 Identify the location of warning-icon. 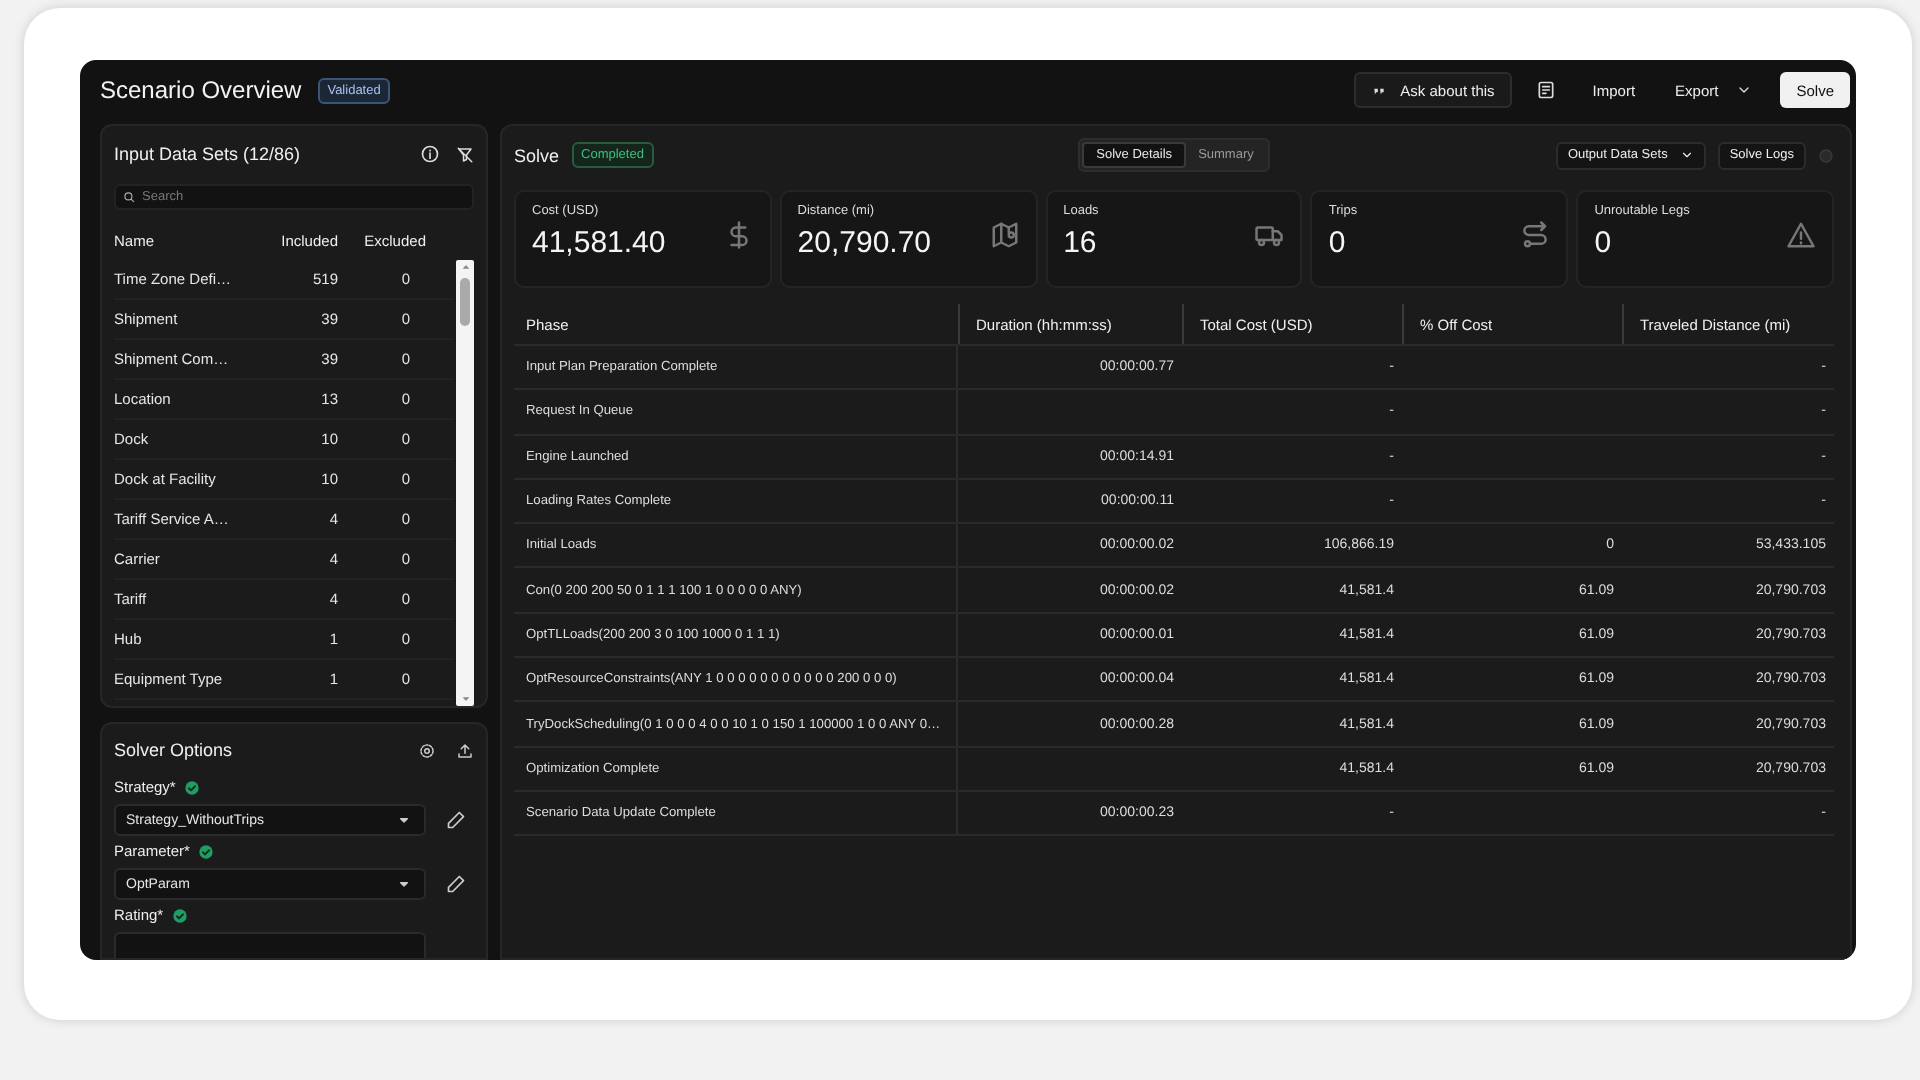
(1801, 235).